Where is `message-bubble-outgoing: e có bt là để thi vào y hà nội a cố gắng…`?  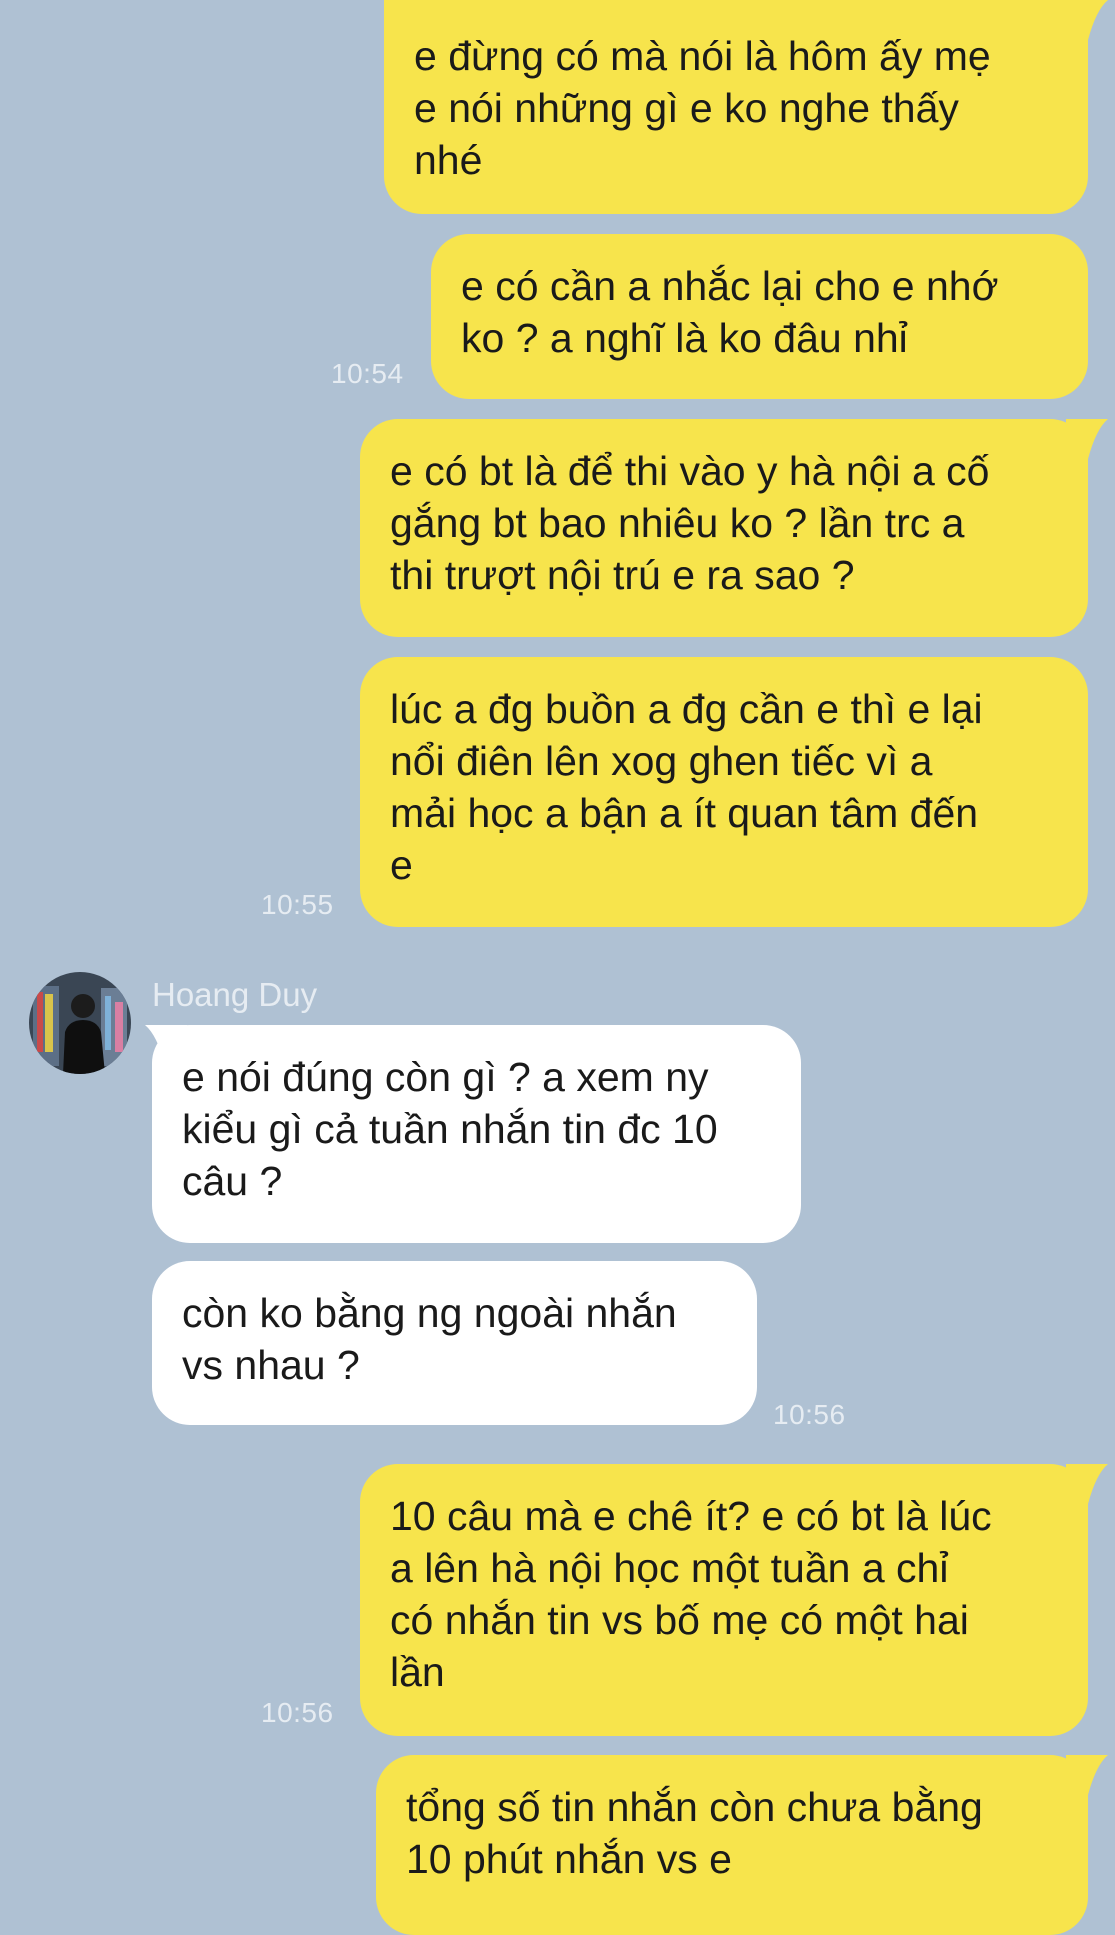 message-bubble-outgoing: e có bt là để thi vào y hà nội a cố gắng… is located at coordinates (724, 528).